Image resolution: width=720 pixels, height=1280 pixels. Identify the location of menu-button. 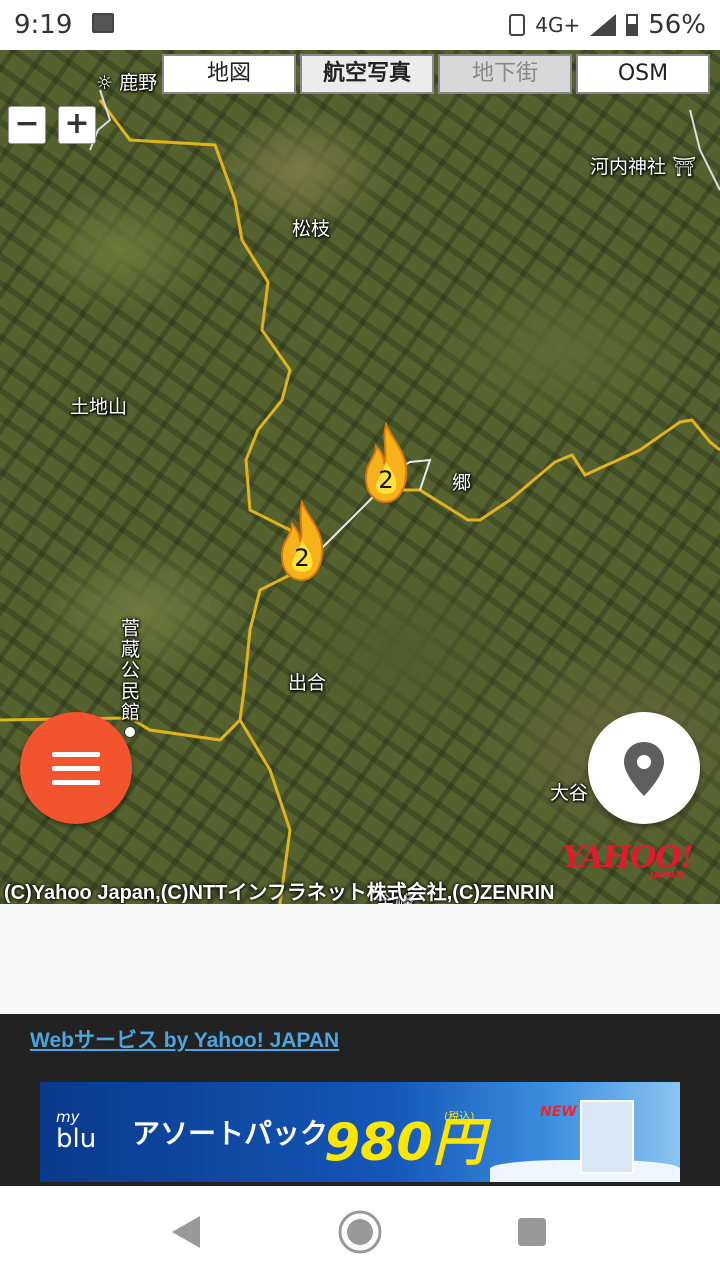
(76, 768).